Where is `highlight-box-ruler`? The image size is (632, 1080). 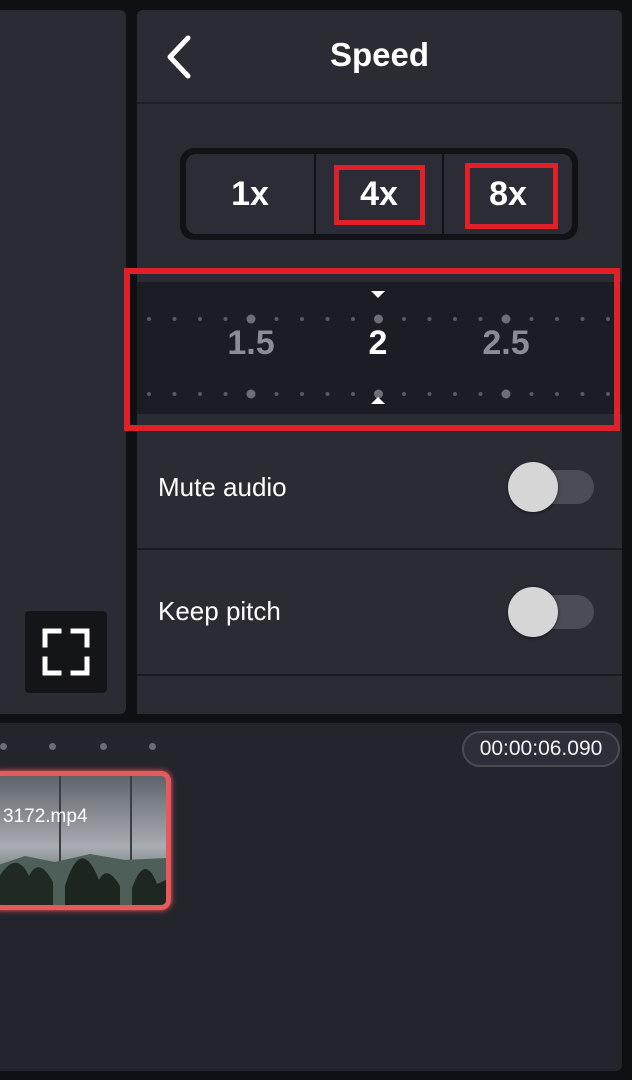 highlight-box-ruler is located at coordinates (372, 349).